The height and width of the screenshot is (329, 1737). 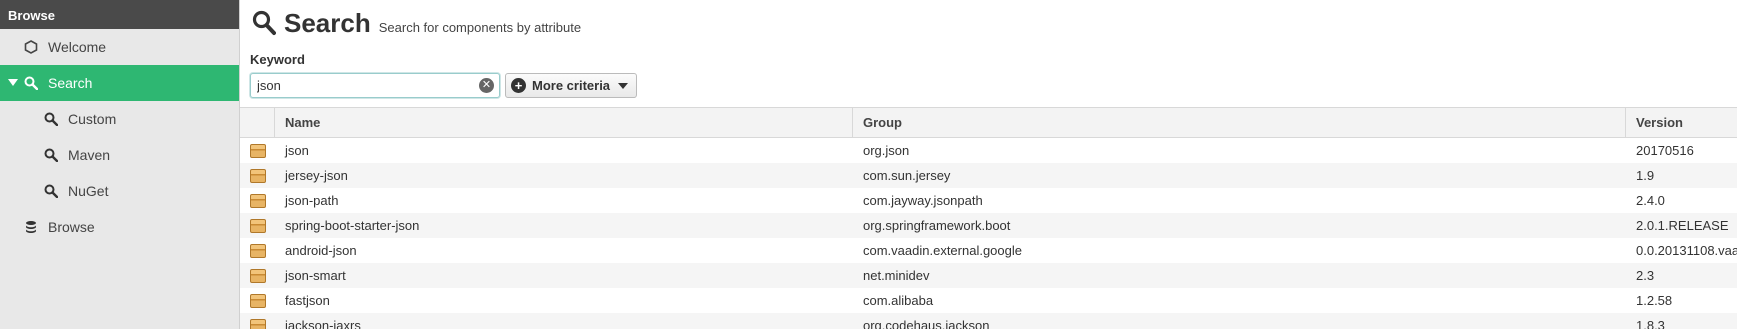 What do you see at coordinates (1645, 275) in the screenshot?
I see `cell-version: 2.3` at bounding box center [1645, 275].